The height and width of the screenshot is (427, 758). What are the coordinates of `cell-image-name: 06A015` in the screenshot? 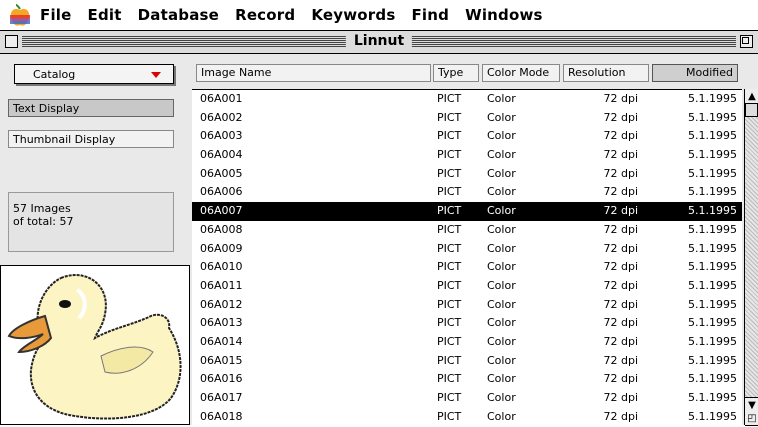 It's located at (221, 360).